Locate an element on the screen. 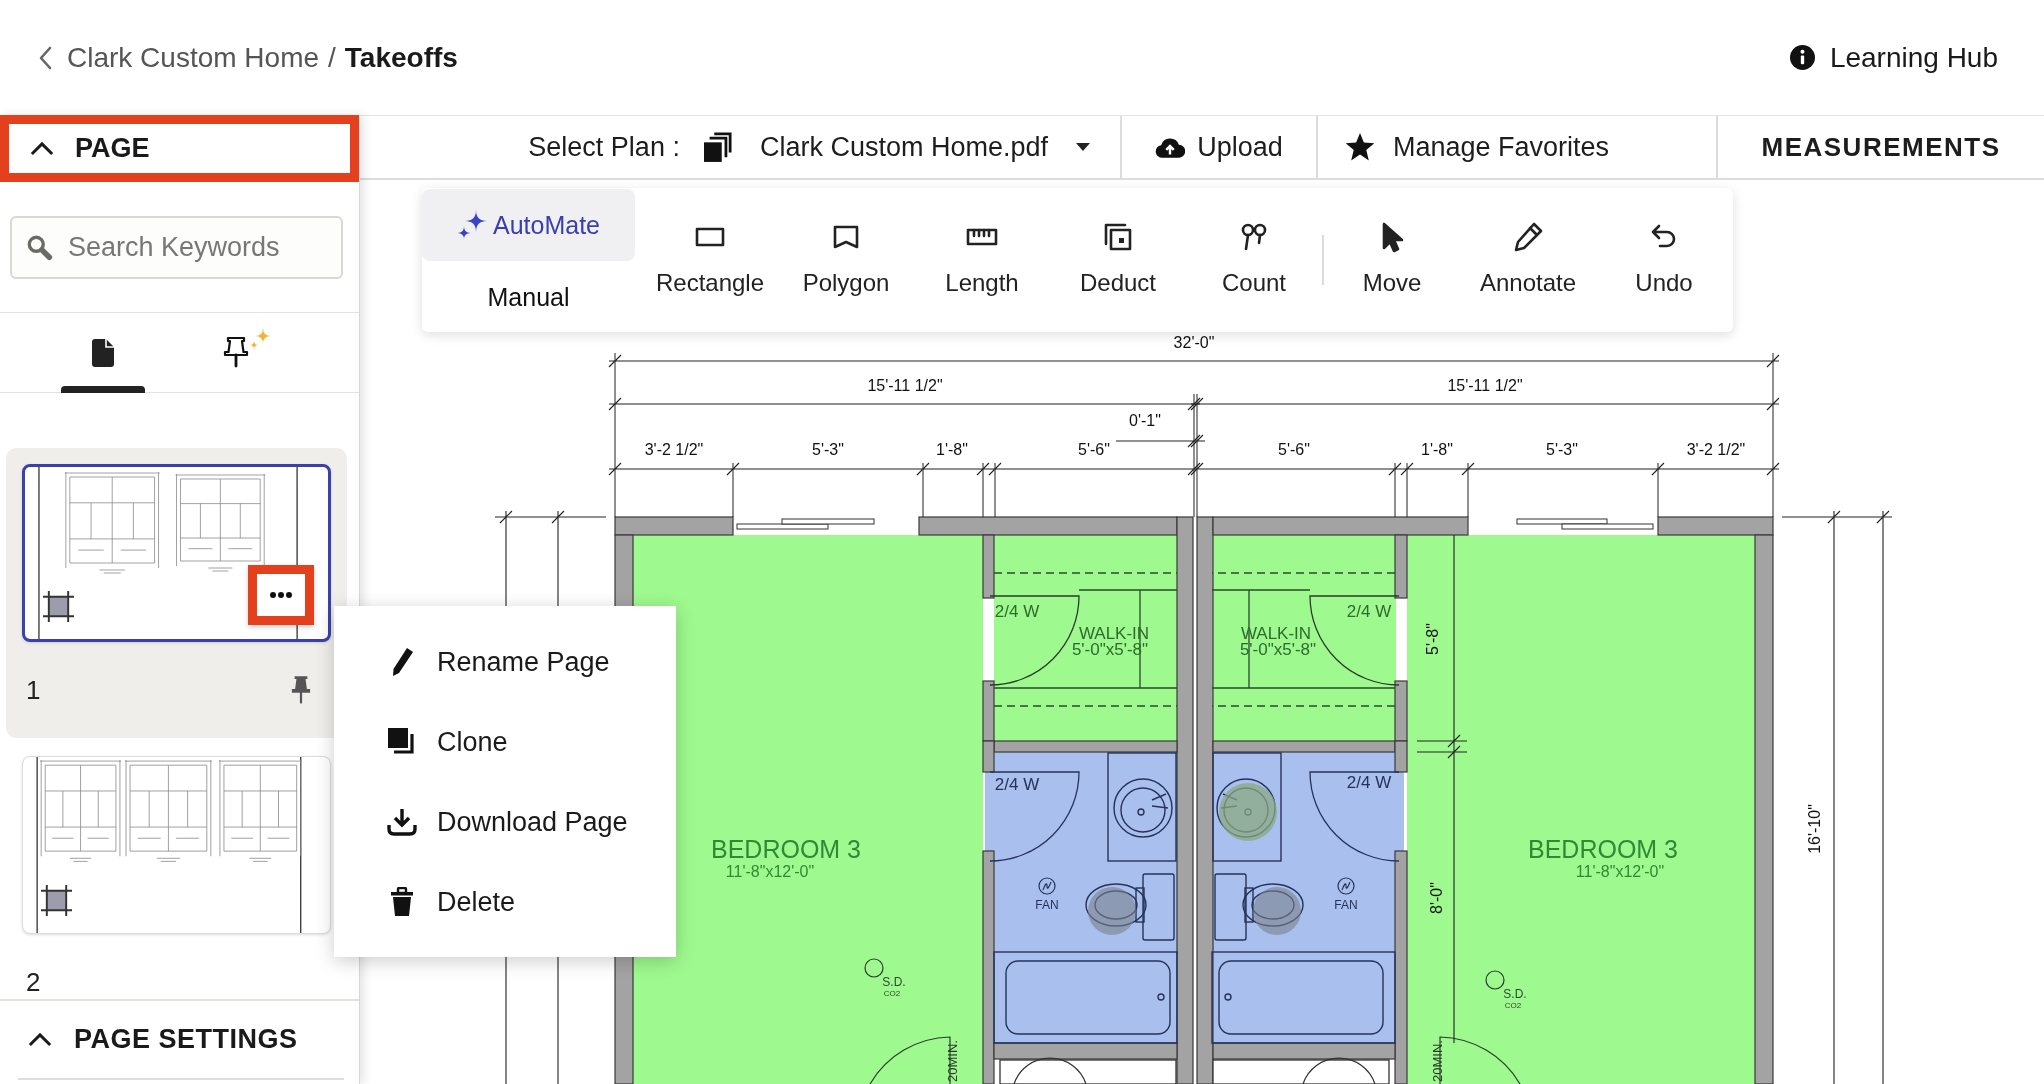  dimension-label: 32'-0" is located at coordinates (1194, 342).